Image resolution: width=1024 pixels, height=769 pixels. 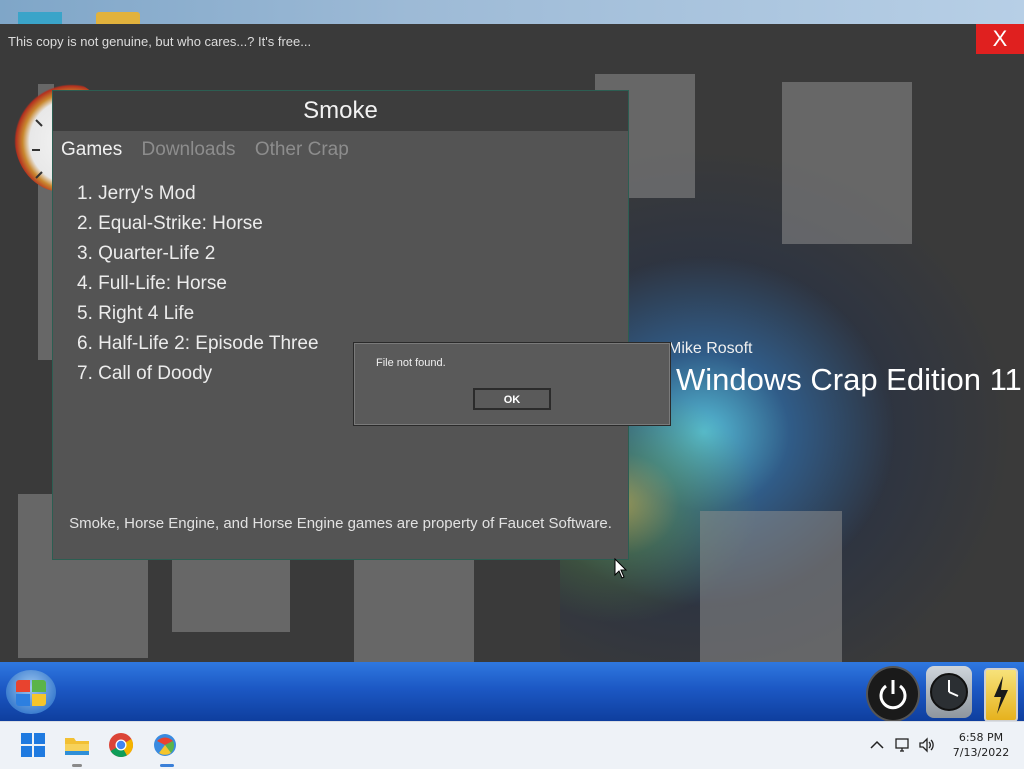 I want to click on mouse-cursor-icon, so click(x=621, y=568).